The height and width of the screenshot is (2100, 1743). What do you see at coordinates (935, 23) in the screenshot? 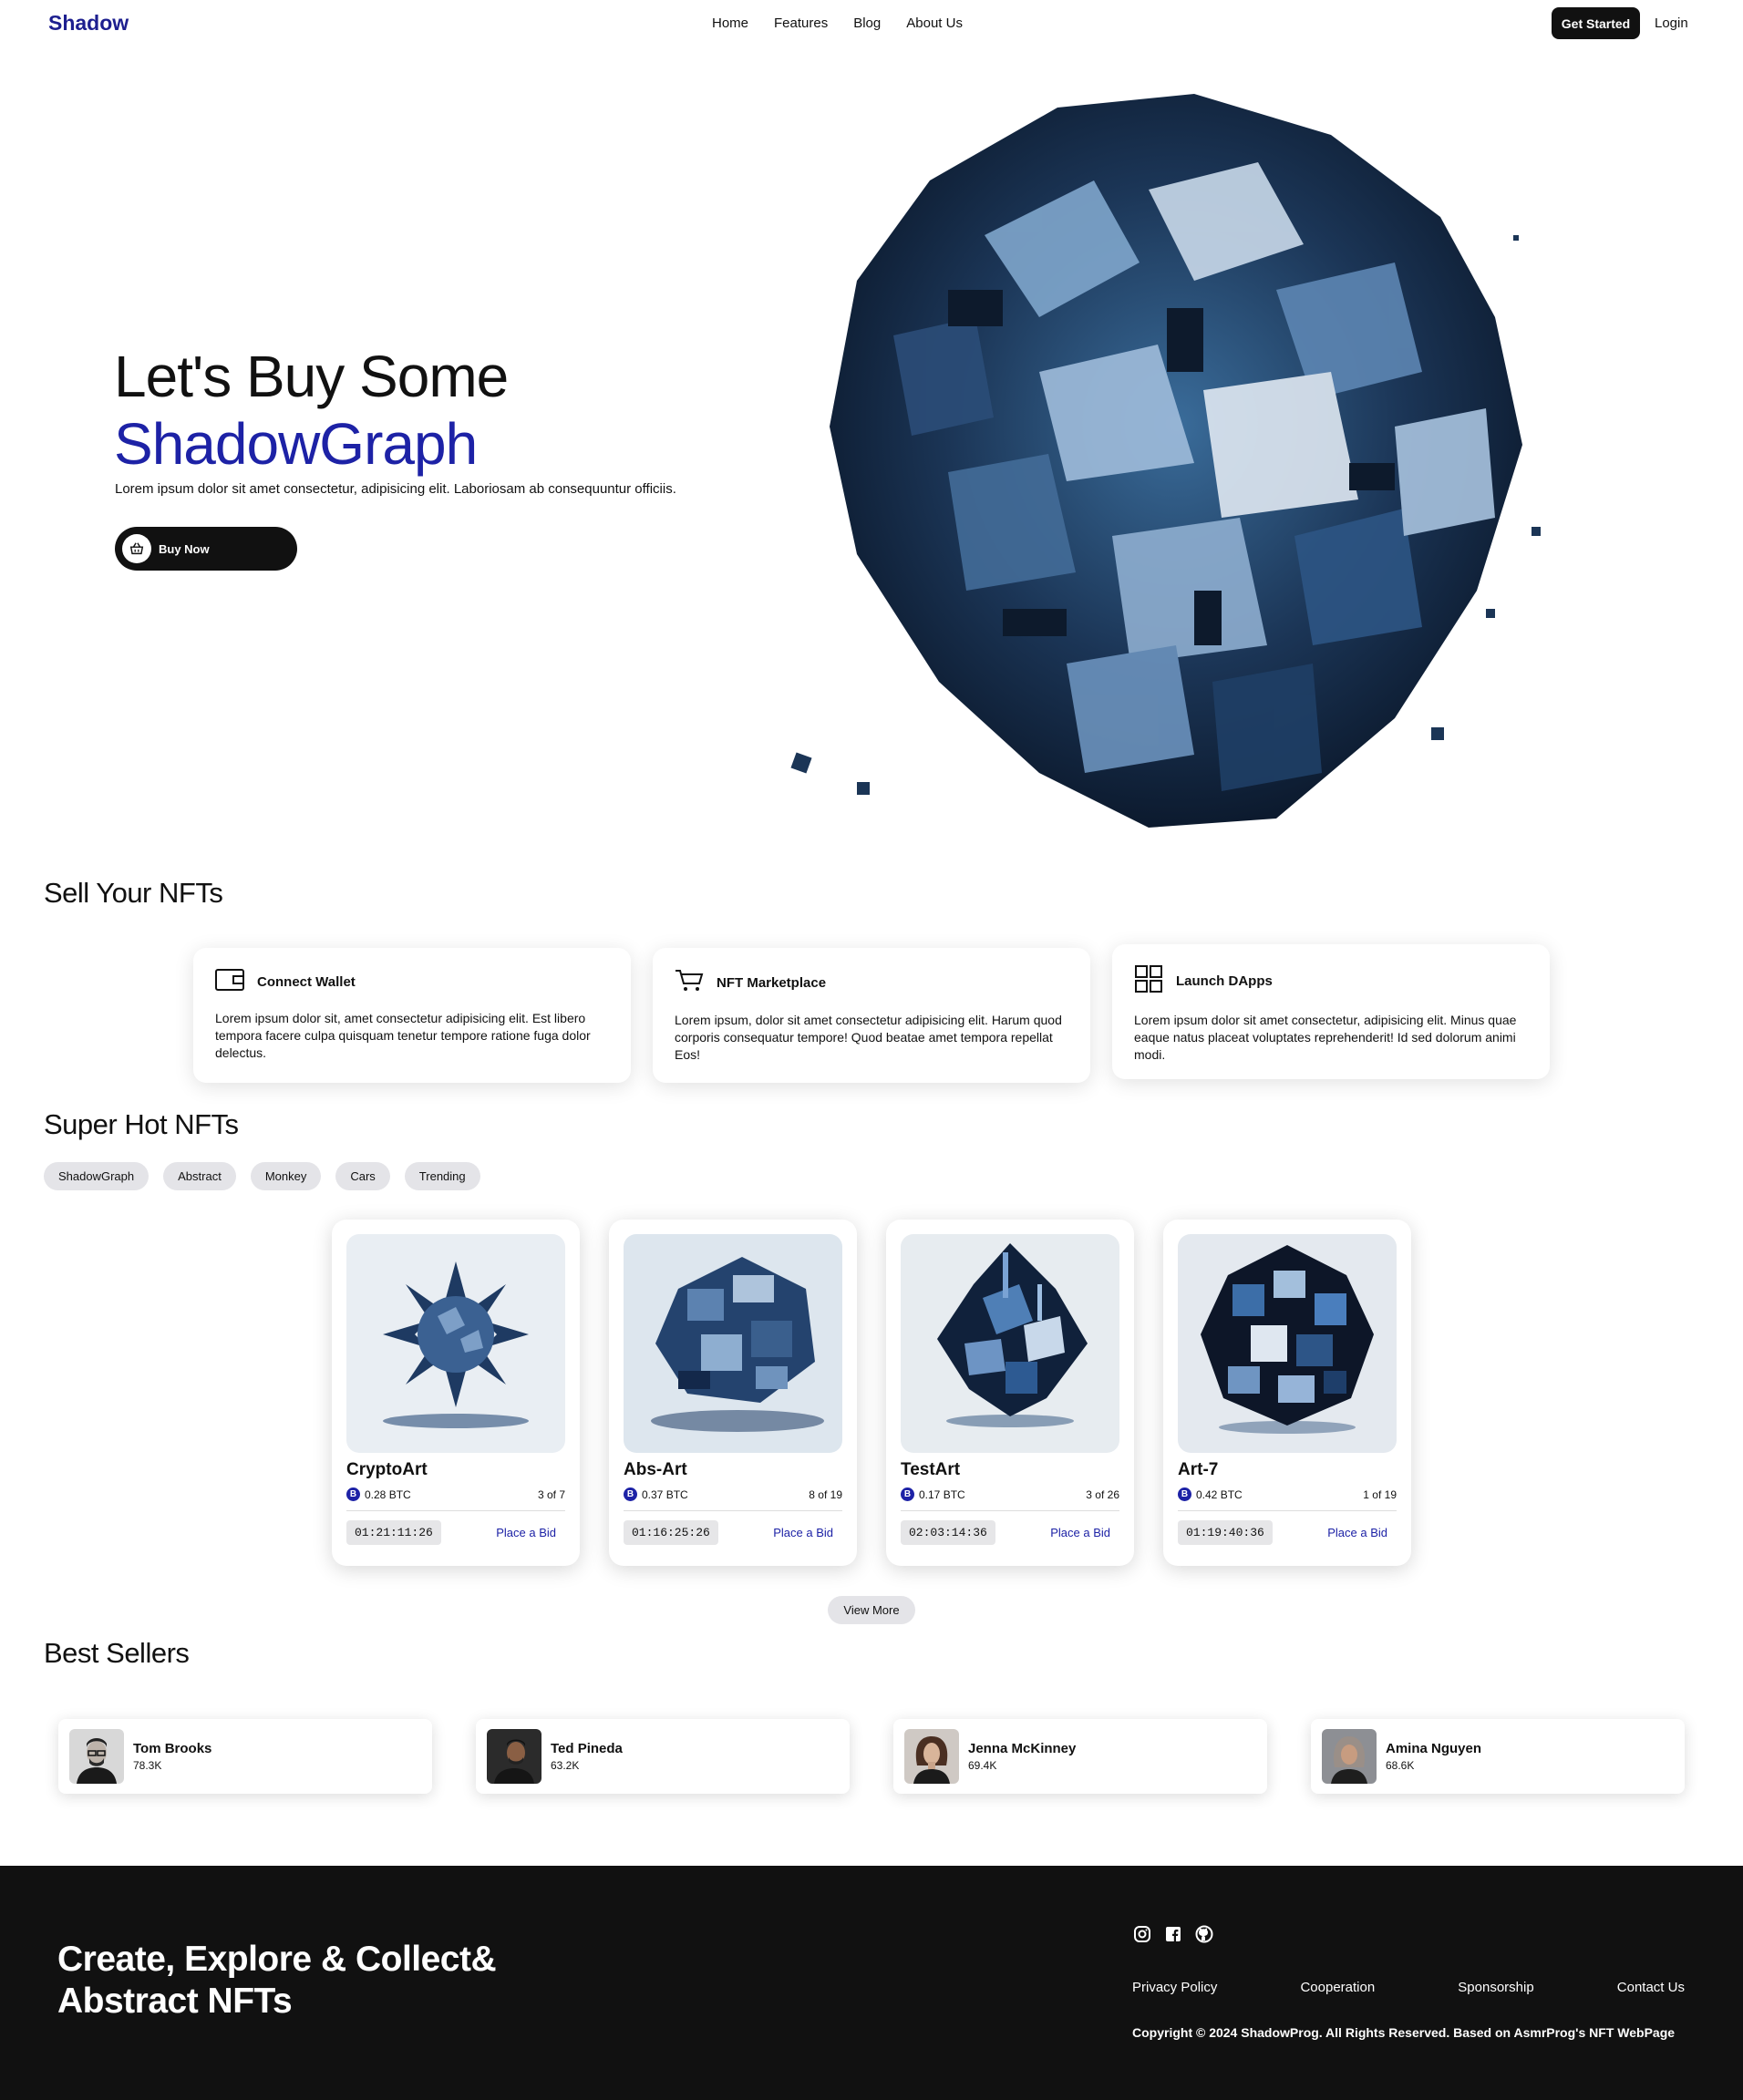
I see `nav-about-us: About Us` at bounding box center [935, 23].